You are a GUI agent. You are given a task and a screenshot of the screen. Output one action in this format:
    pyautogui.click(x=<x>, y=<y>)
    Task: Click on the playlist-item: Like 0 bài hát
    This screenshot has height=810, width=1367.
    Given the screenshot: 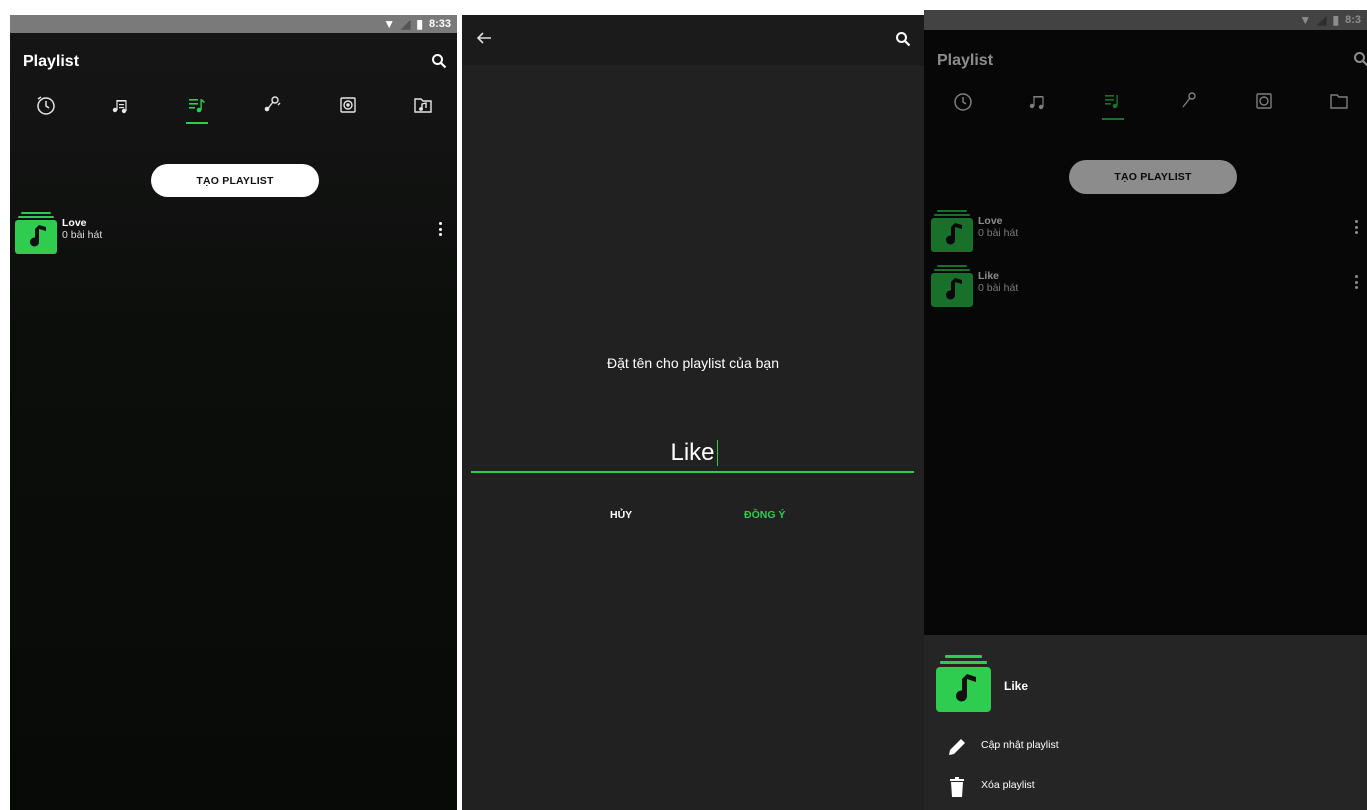 What is the action you would take?
    pyautogui.click(x=1149, y=287)
    